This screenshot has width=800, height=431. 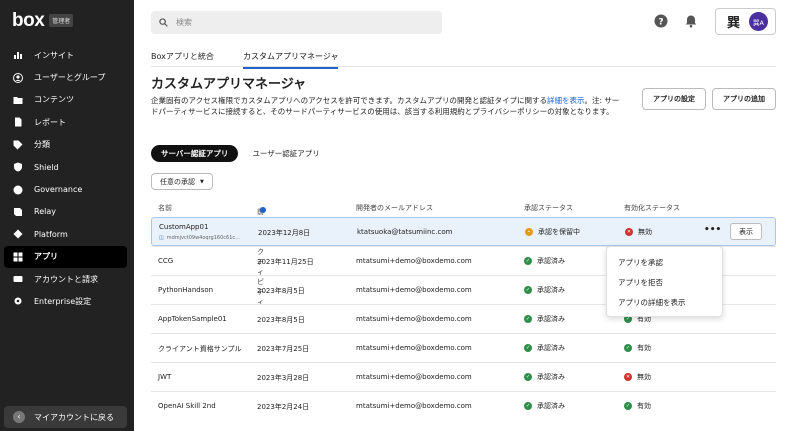 I want to click on governance-icon, so click(x=18, y=190).